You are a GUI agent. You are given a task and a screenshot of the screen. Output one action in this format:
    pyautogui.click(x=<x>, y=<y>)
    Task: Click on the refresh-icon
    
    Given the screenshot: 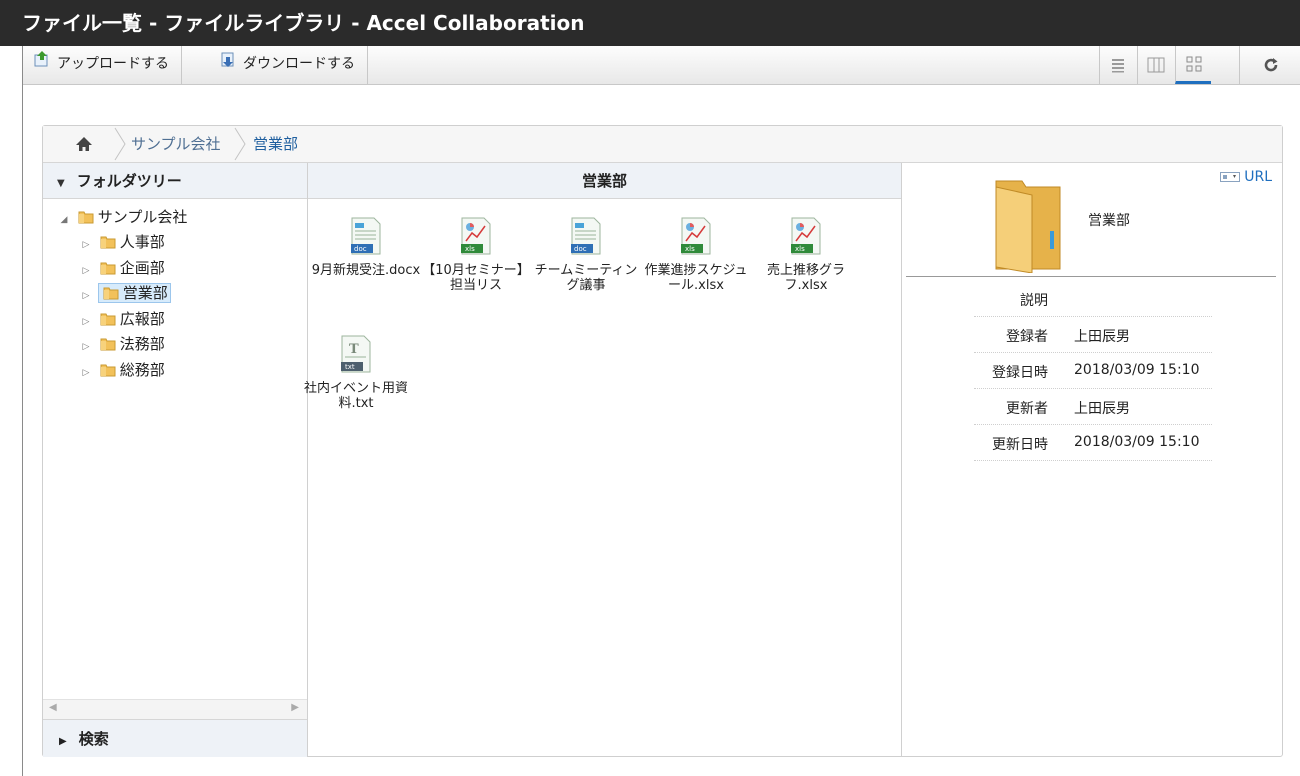 What is the action you would take?
    pyautogui.click(x=1270, y=65)
    